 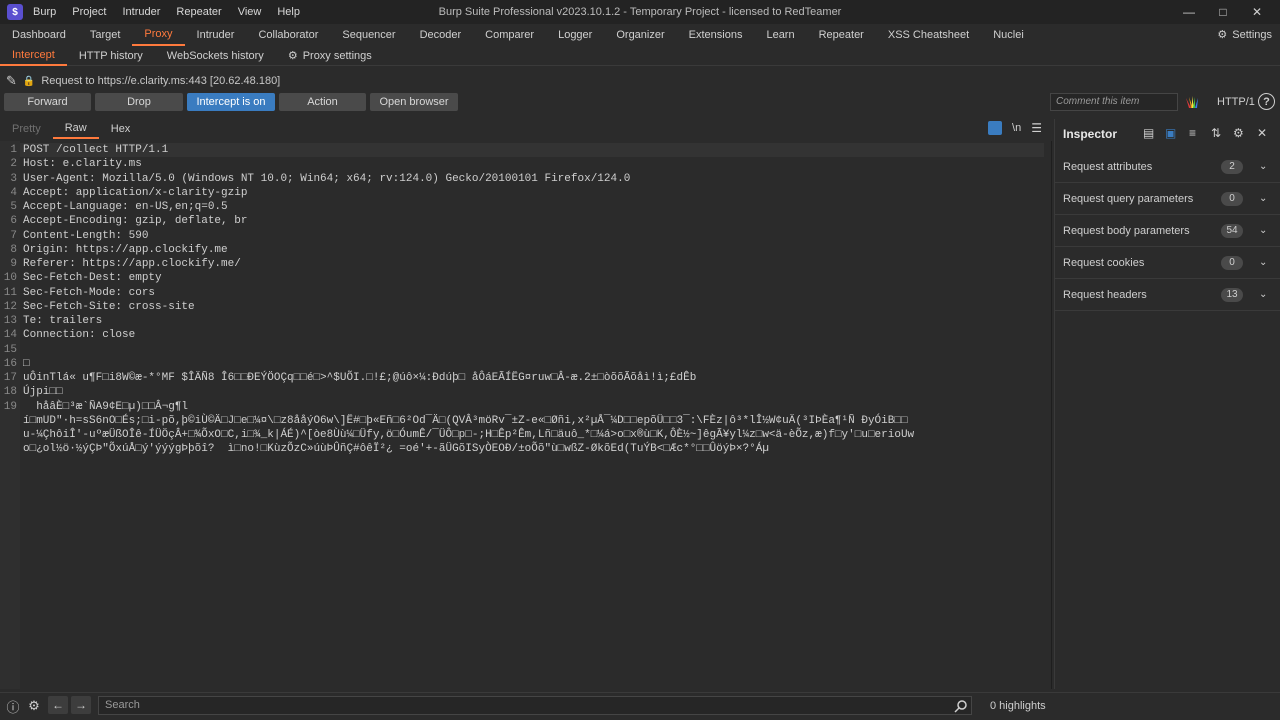 What do you see at coordinates (132, 264) in the screenshot?
I see `line-text: Referer: https://app.clockify.me/` at bounding box center [132, 264].